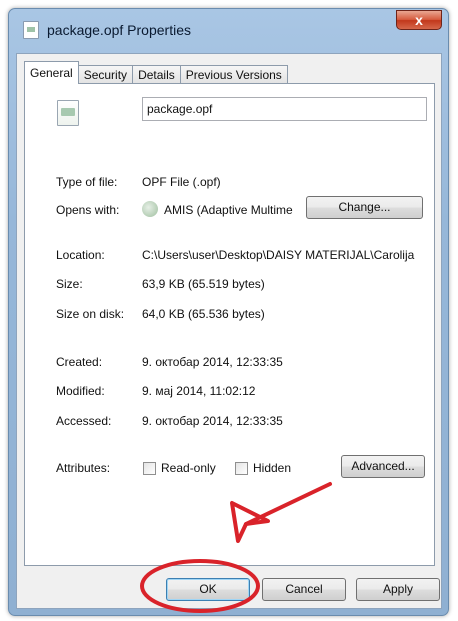  Describe the element at coordinates (199, 391) in the screenshot. I see `modified-value: 9. мај 2014, 11:02:12` at that location.